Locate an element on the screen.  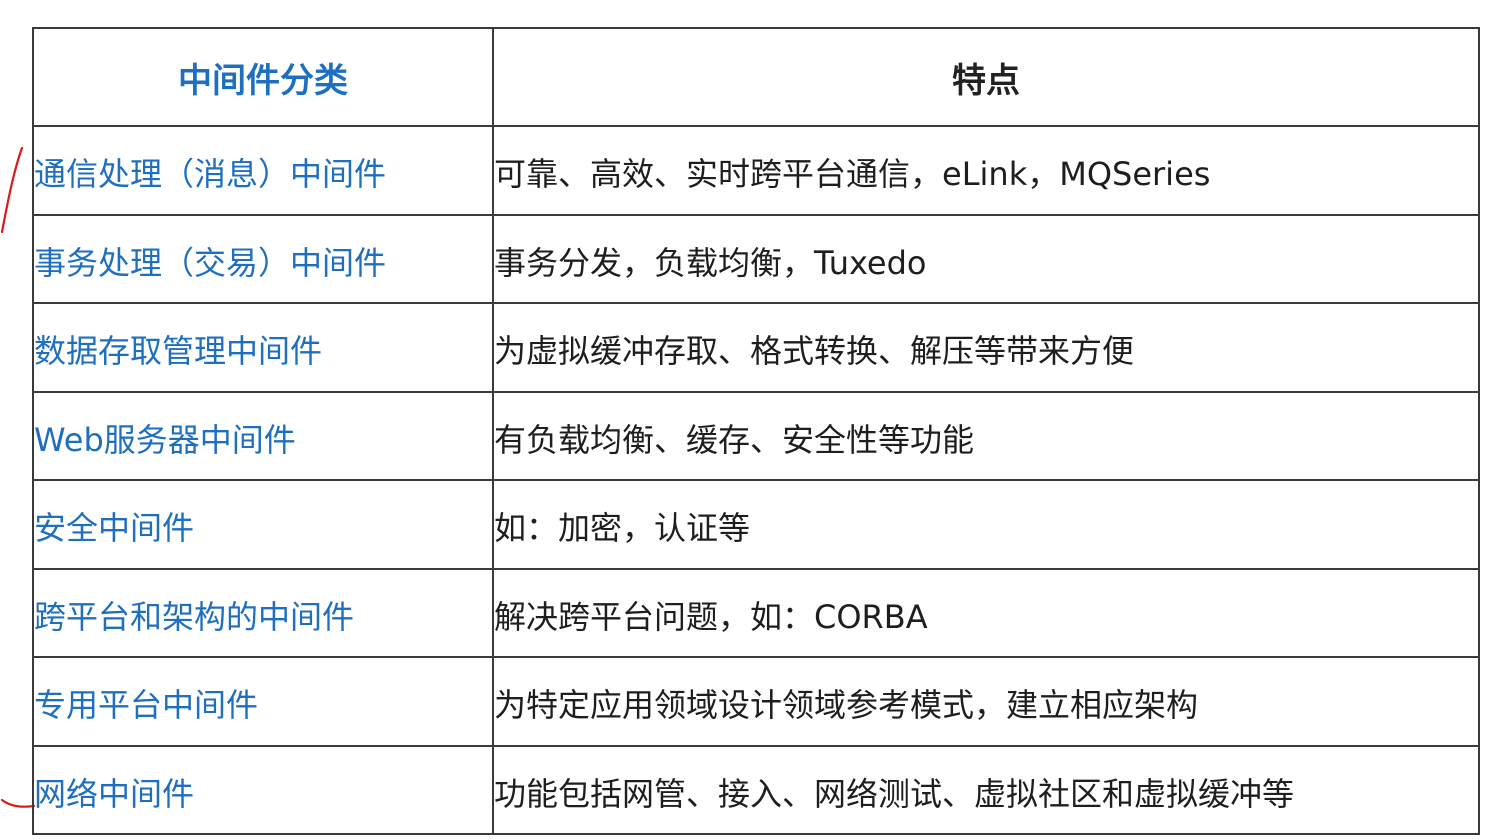
feature-cell: 如：加密，认证等 is located at coordinates (986, 524).